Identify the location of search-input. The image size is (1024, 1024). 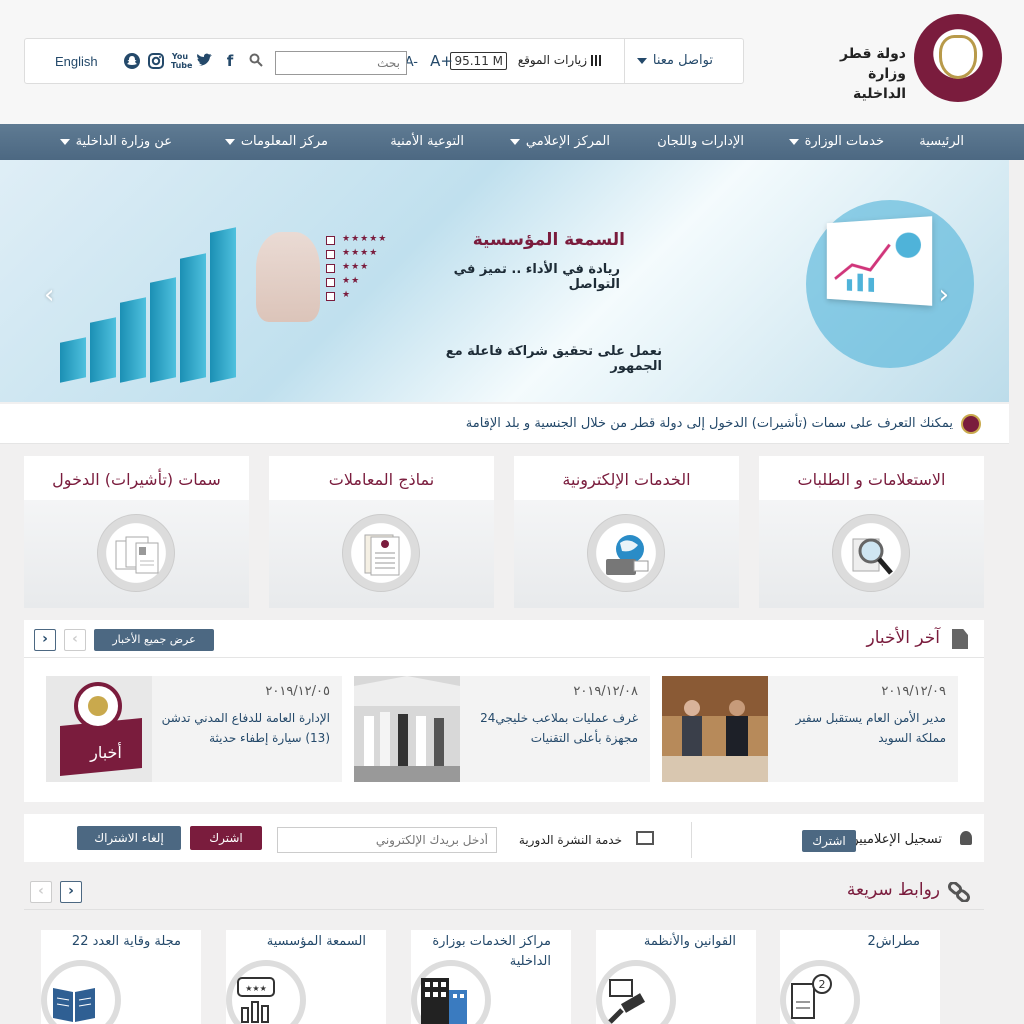
(341, 63).